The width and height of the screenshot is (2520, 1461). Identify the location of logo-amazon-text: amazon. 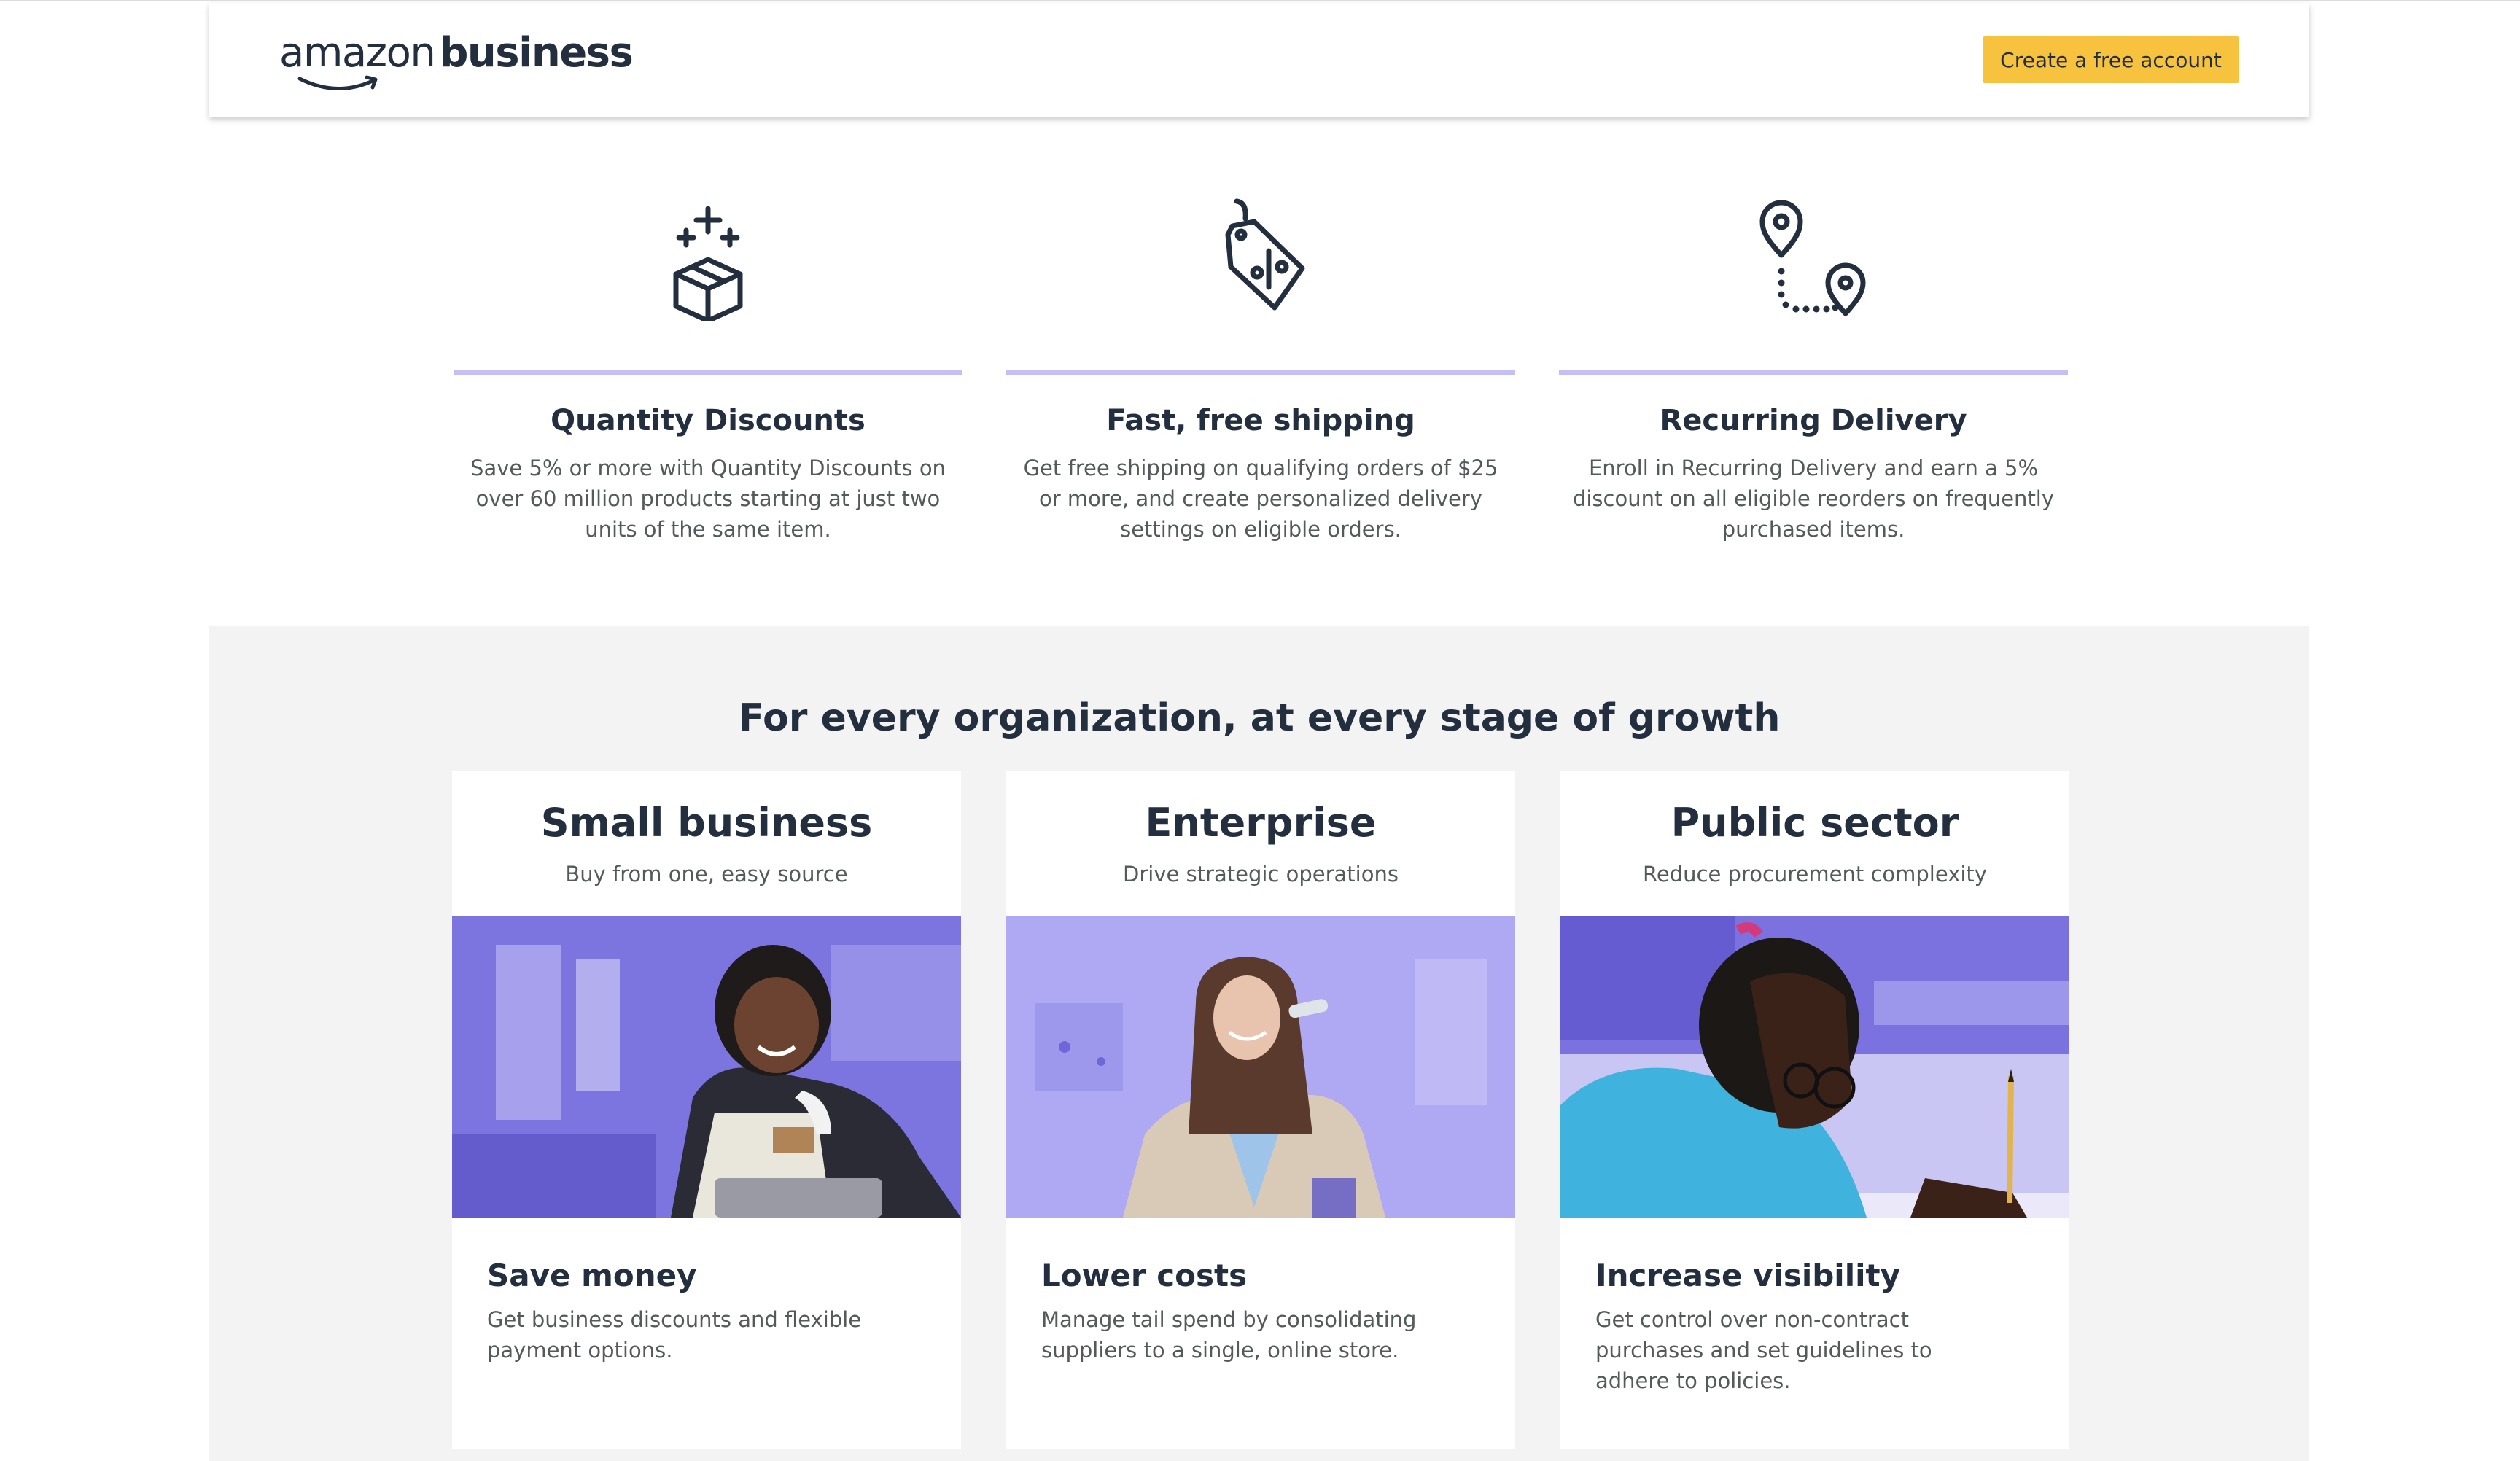
(357, 53).